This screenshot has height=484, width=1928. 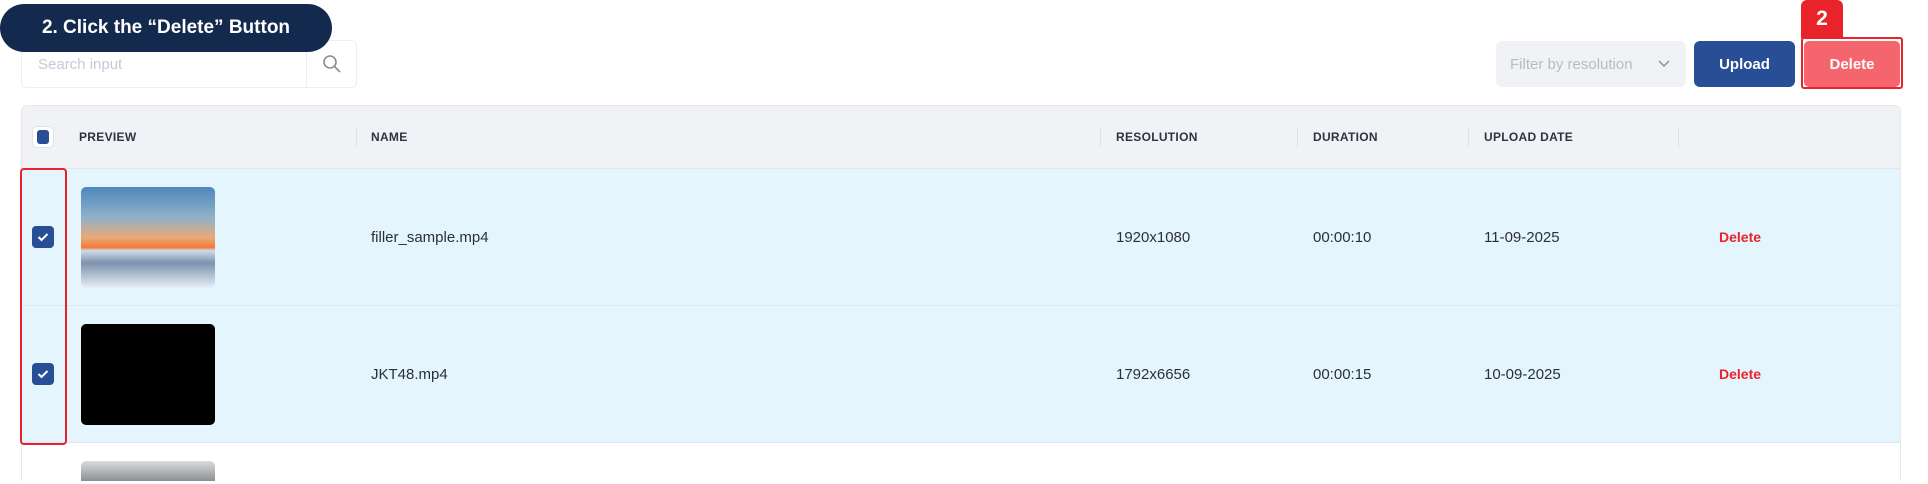 What do you see at coordinates (331, 64) in the screenshot?
I see `search-icon` at bounding box center [331, 64].